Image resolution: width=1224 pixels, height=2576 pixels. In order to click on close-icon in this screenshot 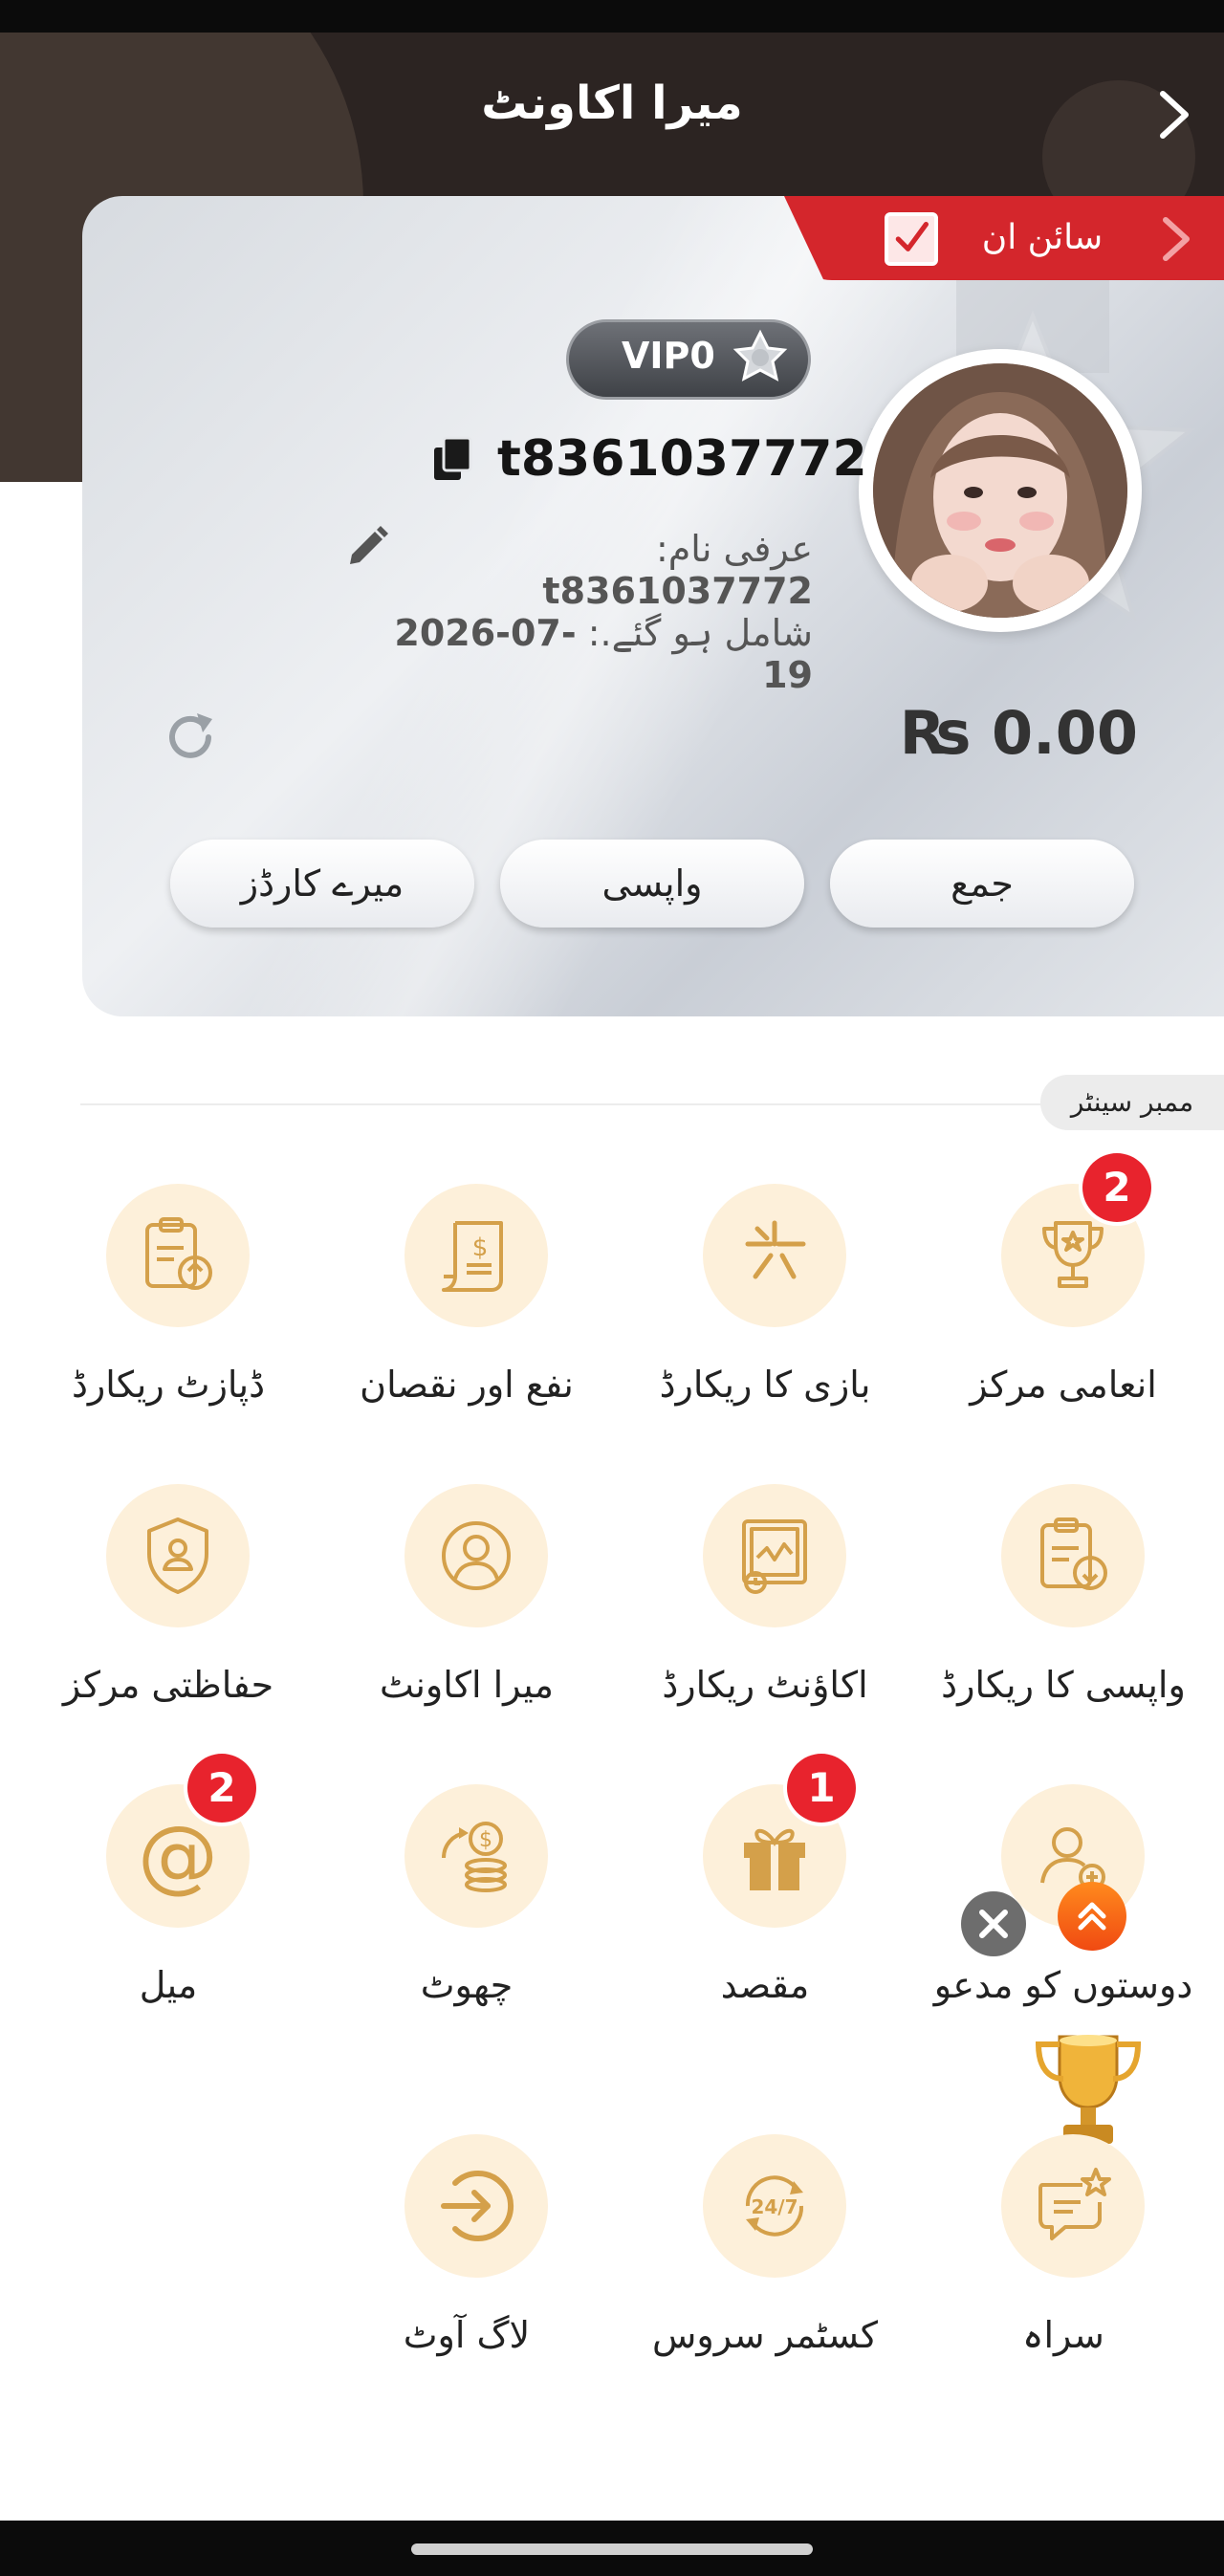, I will do `click(994, 1924)`.